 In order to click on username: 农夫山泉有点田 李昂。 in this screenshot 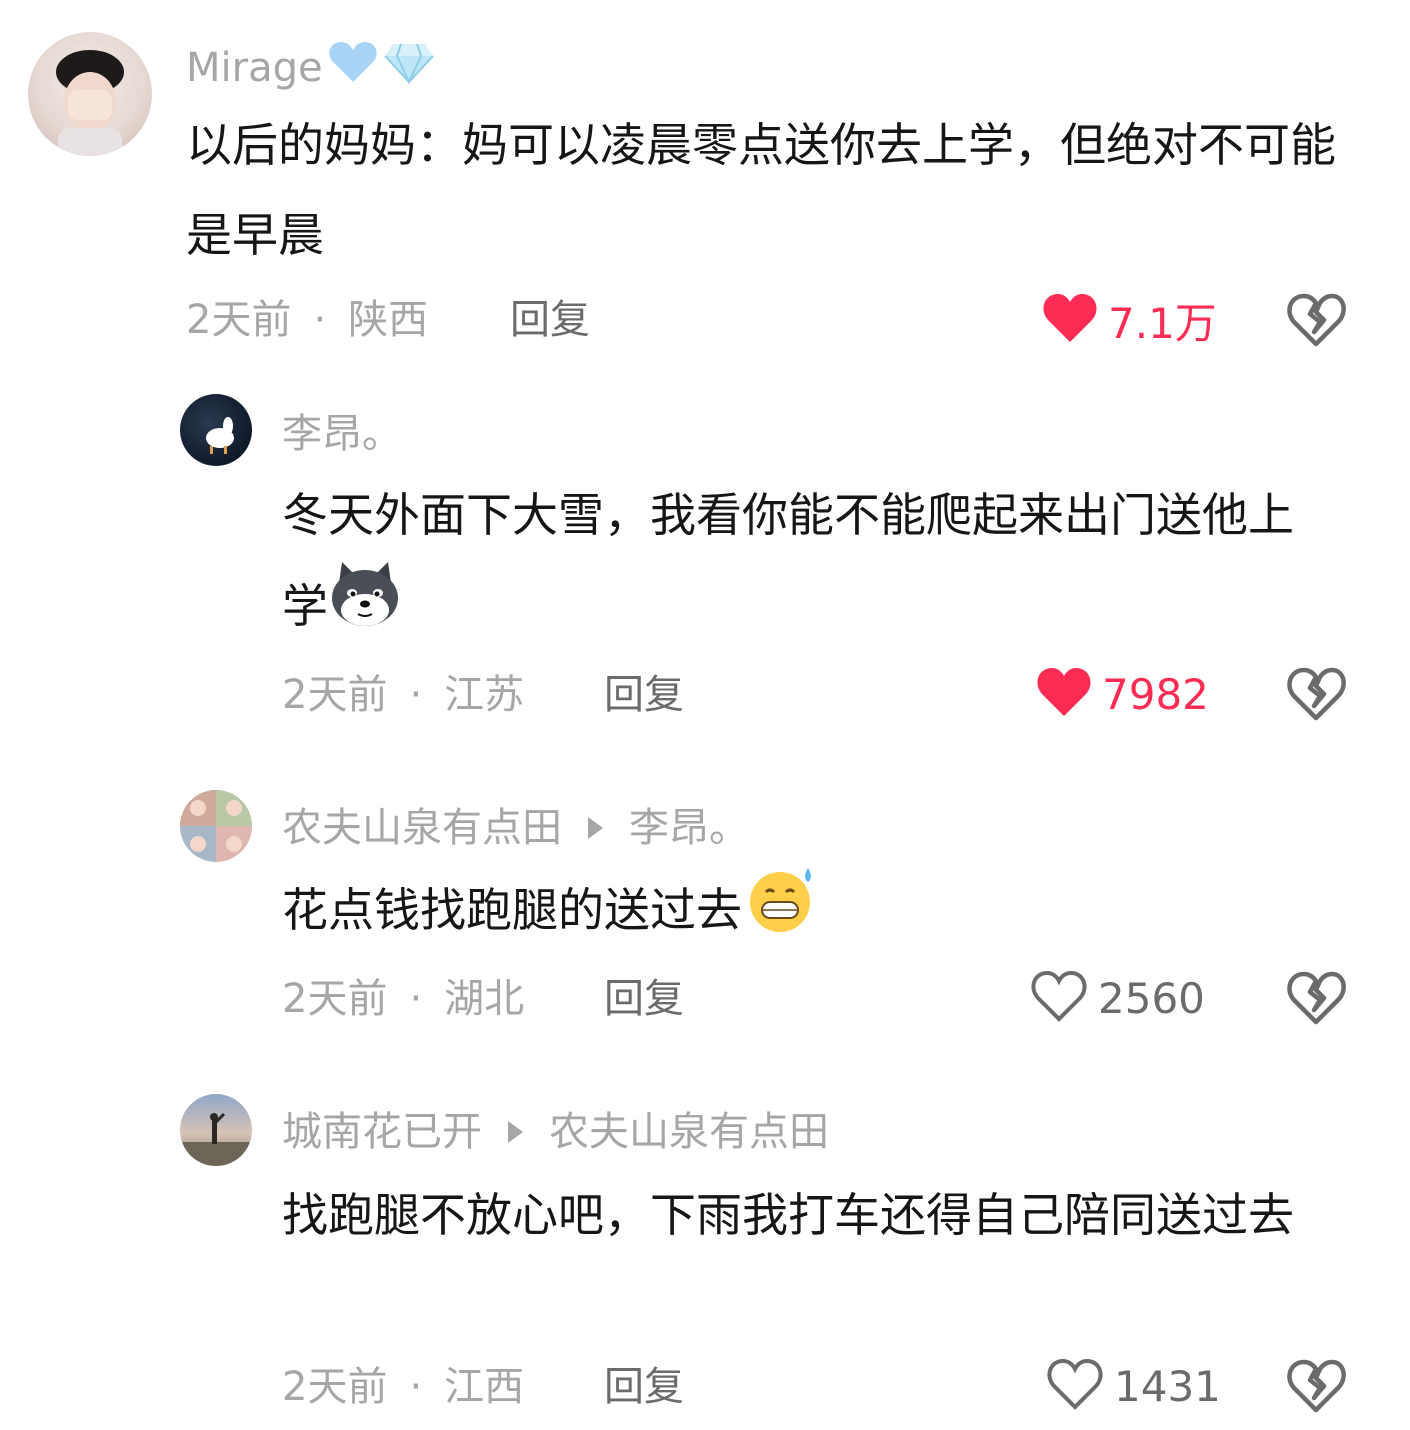, I will do `click(515, 828)`.